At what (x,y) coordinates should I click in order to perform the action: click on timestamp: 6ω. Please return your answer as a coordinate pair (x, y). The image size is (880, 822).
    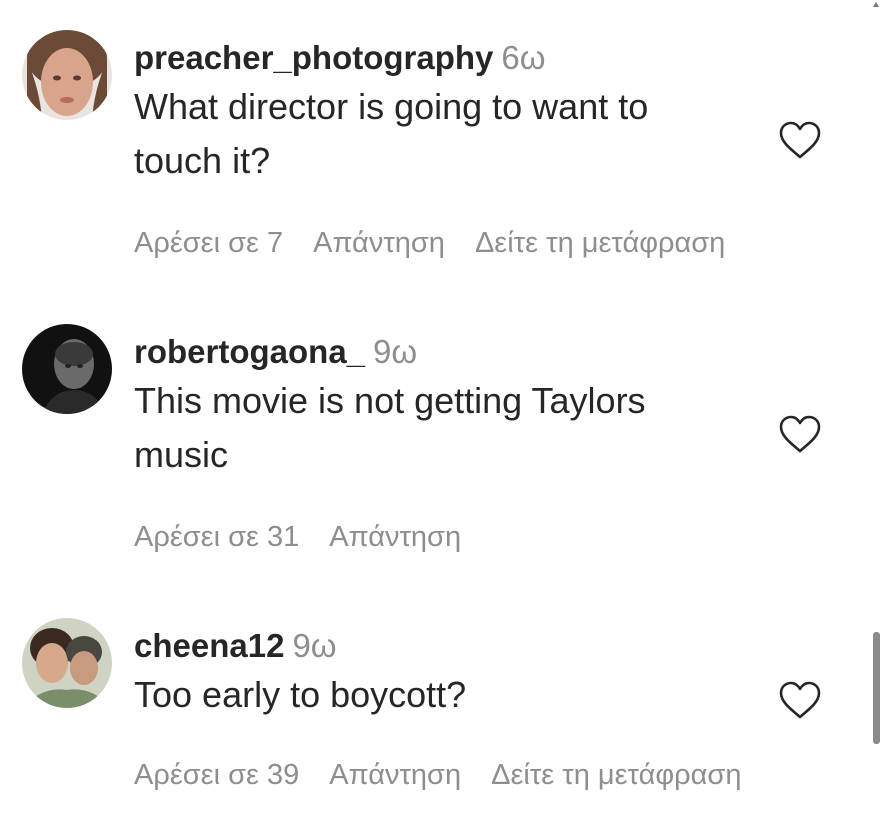
    Looking at the image, I should click on (523, 57).